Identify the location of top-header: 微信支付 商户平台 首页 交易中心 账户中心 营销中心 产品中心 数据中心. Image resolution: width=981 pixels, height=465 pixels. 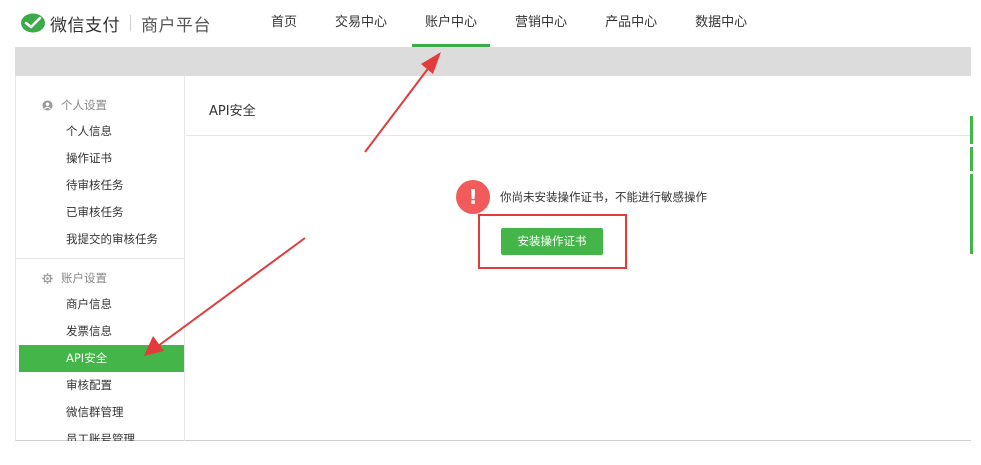
(490, 23).